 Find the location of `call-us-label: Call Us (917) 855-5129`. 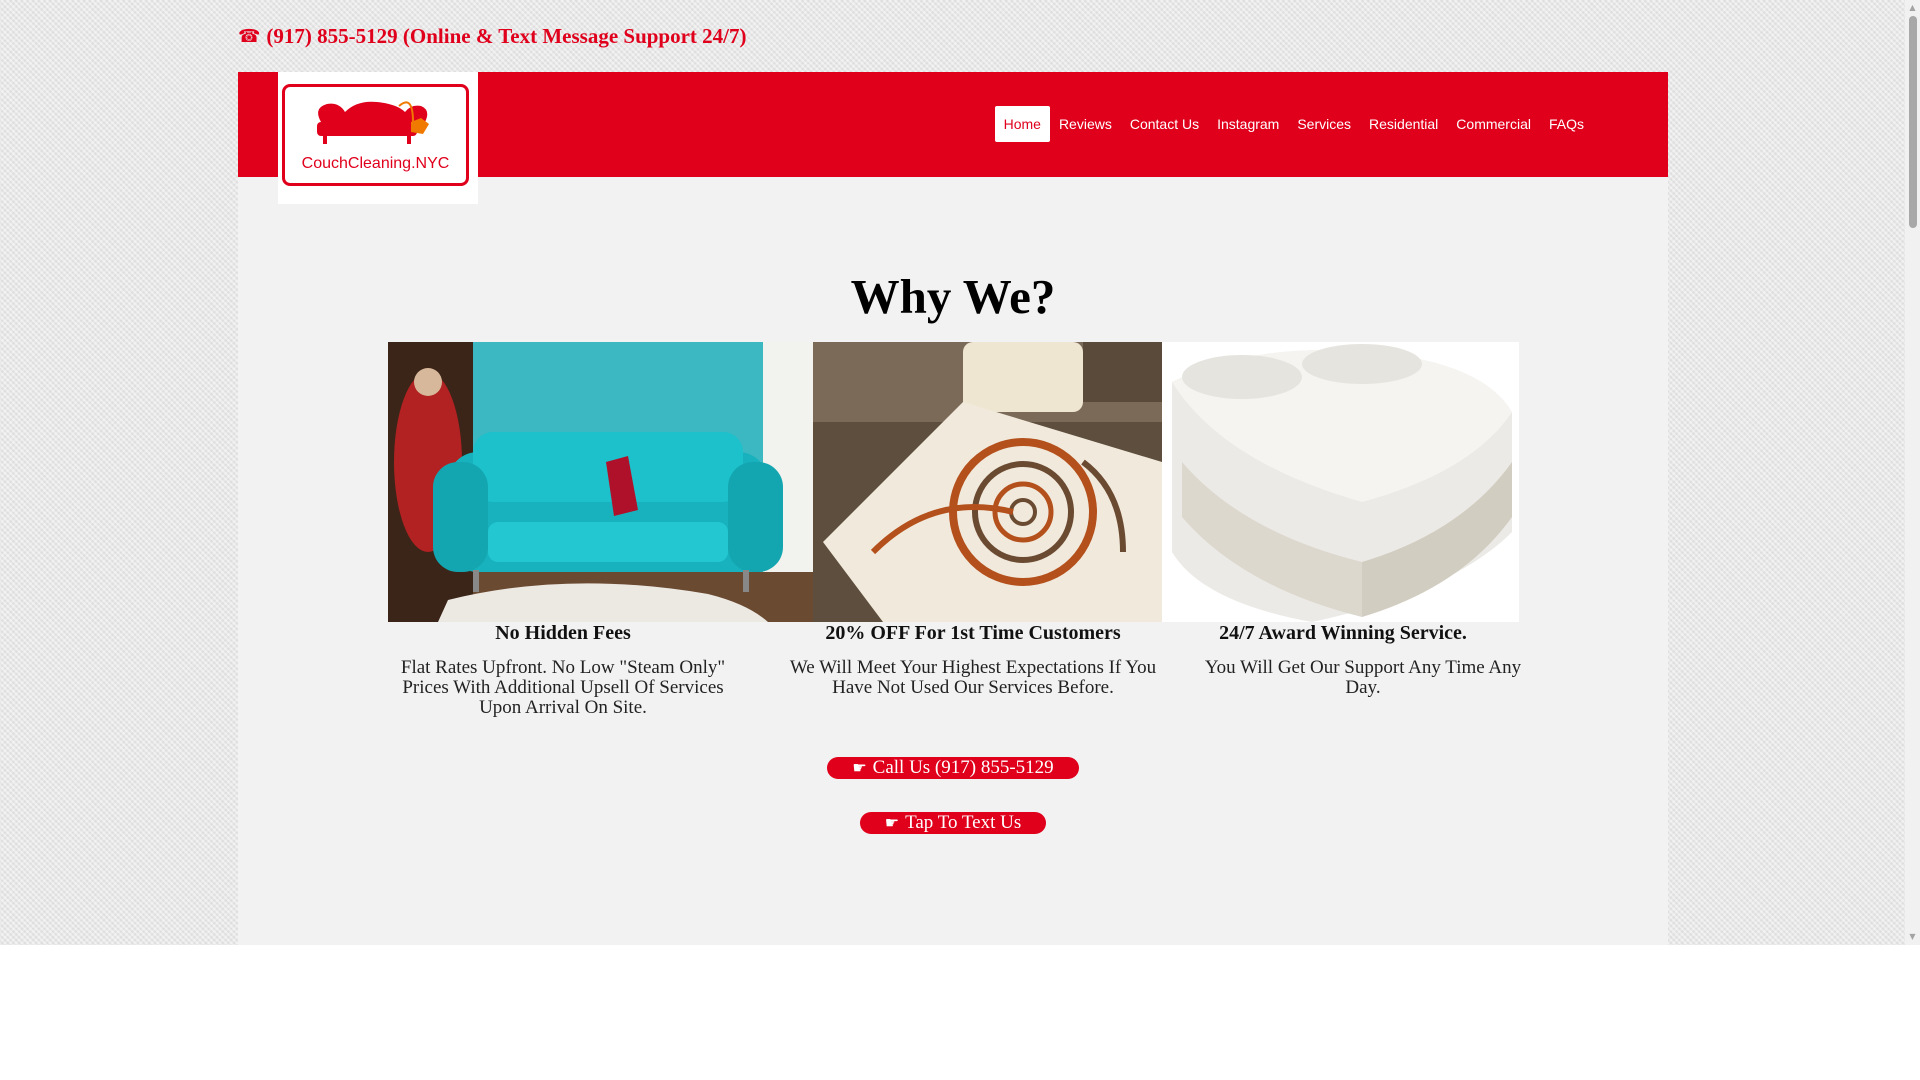

call-us-label: Call Us (917) 855-5129 is located at coordinates (963, 767).